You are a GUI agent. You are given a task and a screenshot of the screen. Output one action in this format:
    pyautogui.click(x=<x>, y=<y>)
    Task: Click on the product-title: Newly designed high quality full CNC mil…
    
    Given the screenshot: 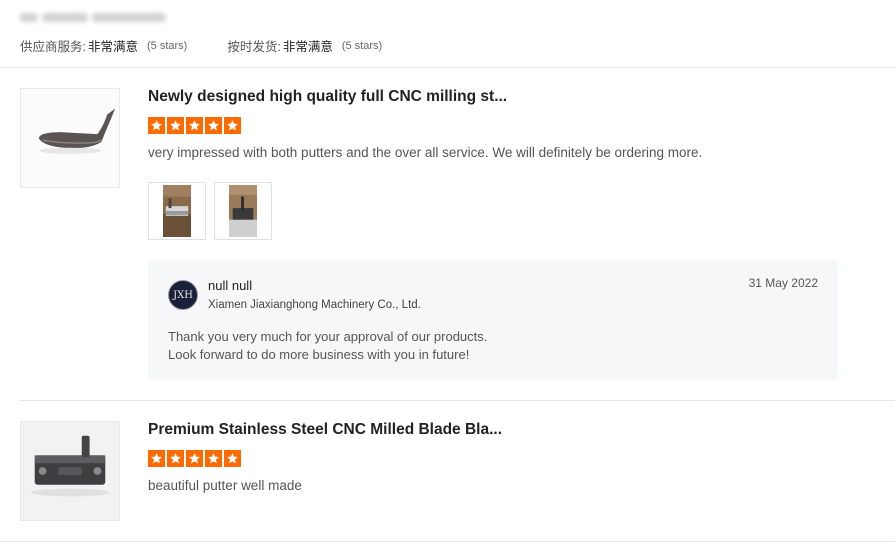 What is the action you would take?
    pyautogui.click(x=327, y=97)
    